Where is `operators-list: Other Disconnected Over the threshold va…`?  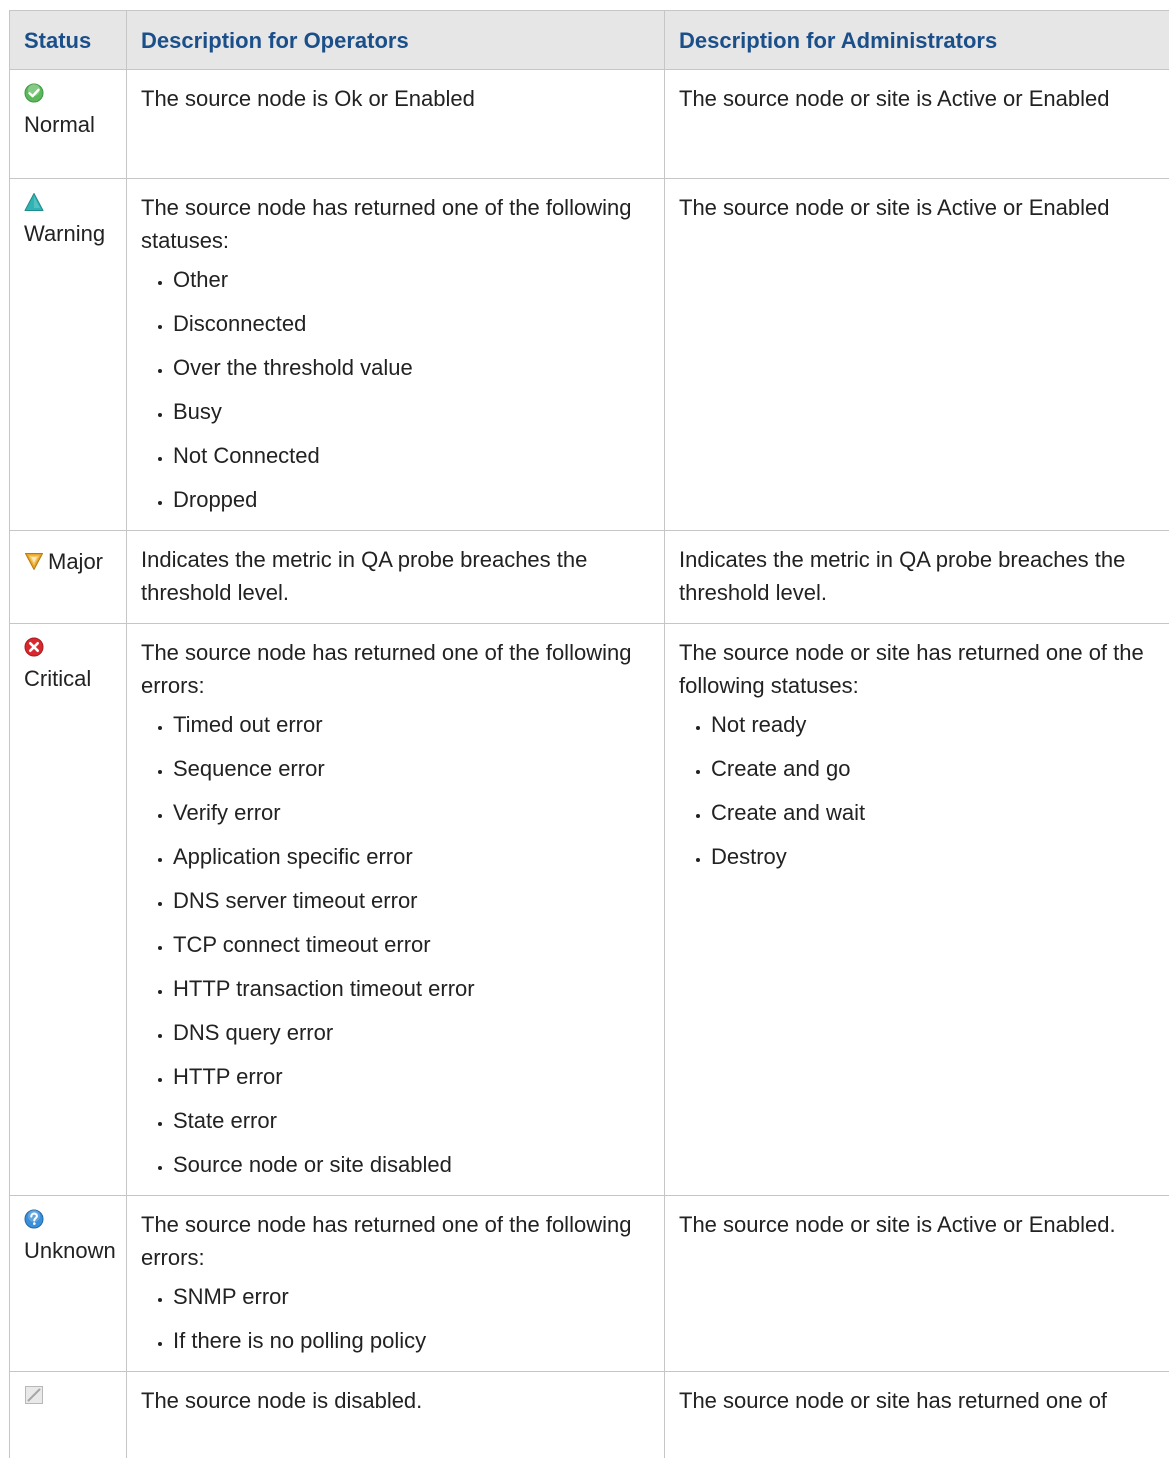 operators-list: Other Disconnected Over the threshold va… is located at coordinates (395, 389).